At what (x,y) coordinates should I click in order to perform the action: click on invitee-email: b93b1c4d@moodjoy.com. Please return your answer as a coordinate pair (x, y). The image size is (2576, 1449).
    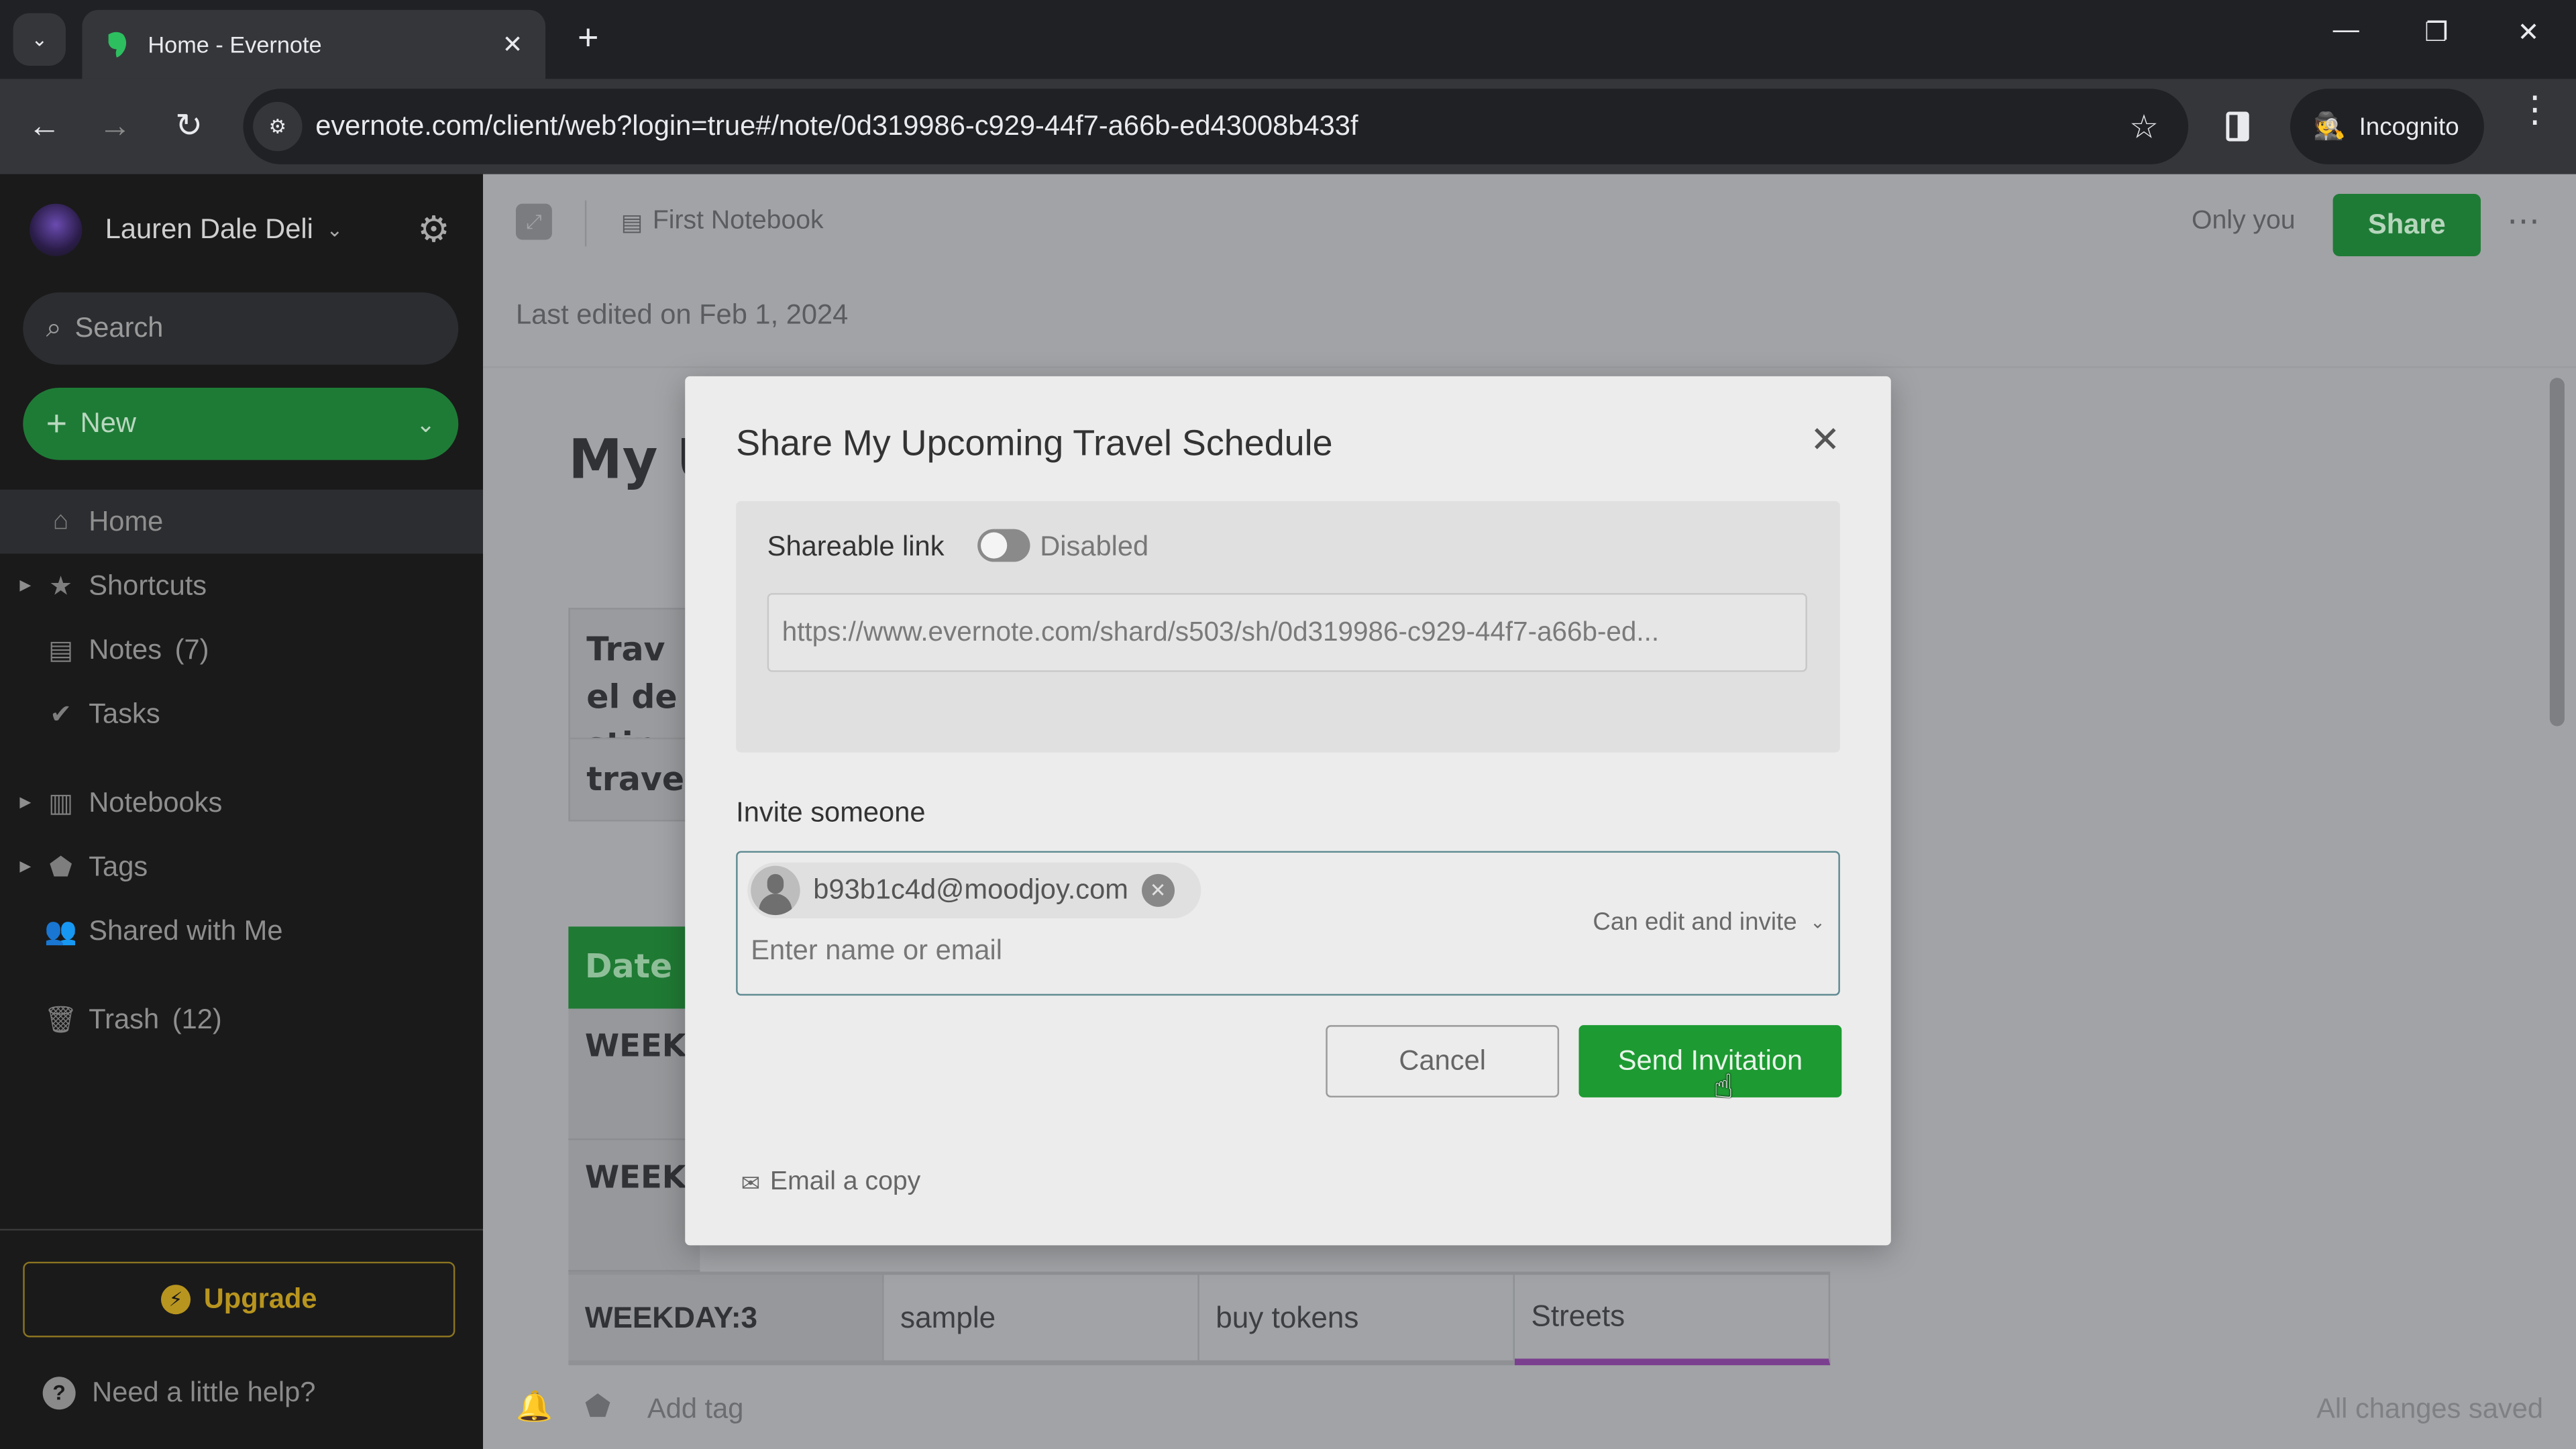
    Looking at the image, I should click on (970, 889).